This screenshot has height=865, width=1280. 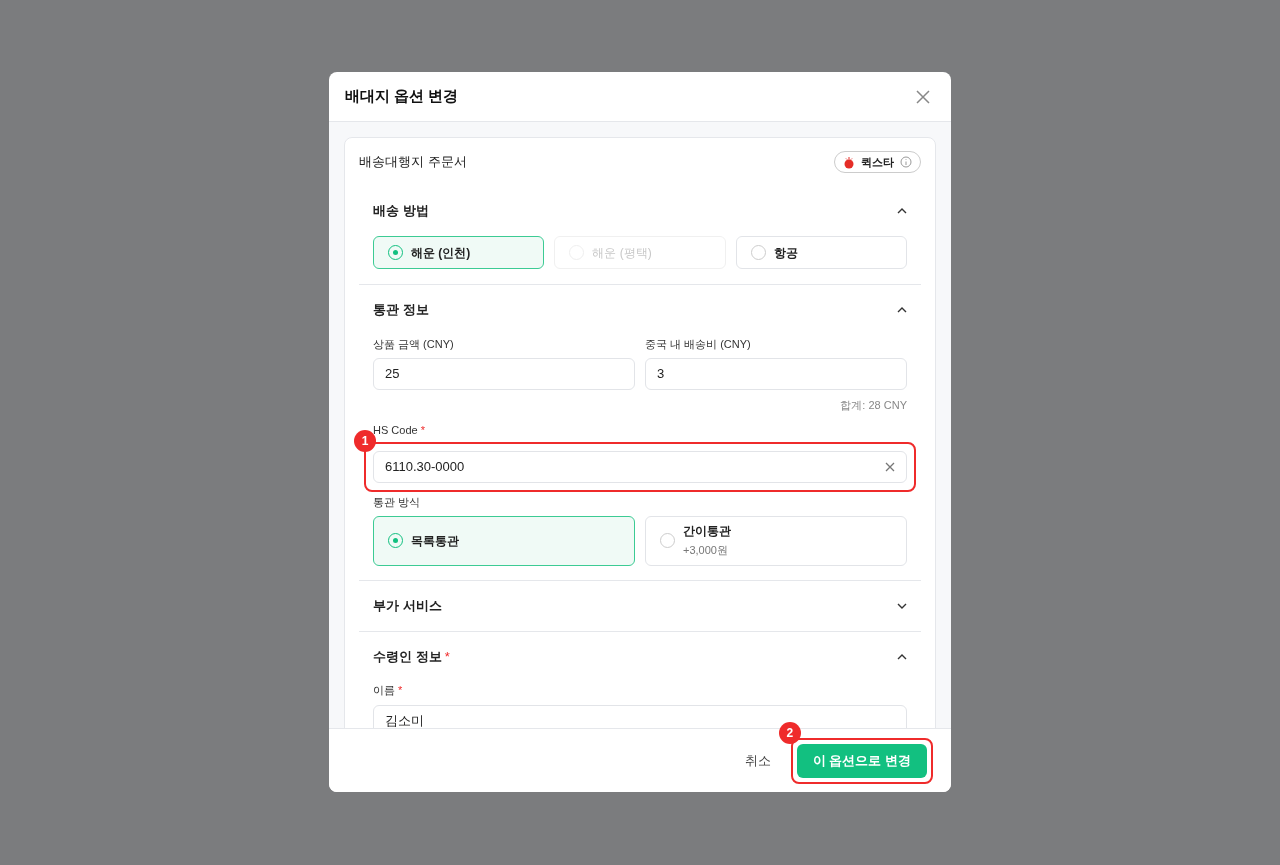 What do you see at coordinates (413, 162) in the screenshot?
I see `card-title: 배송대행지 주문서` at bounding box center [413, 162].